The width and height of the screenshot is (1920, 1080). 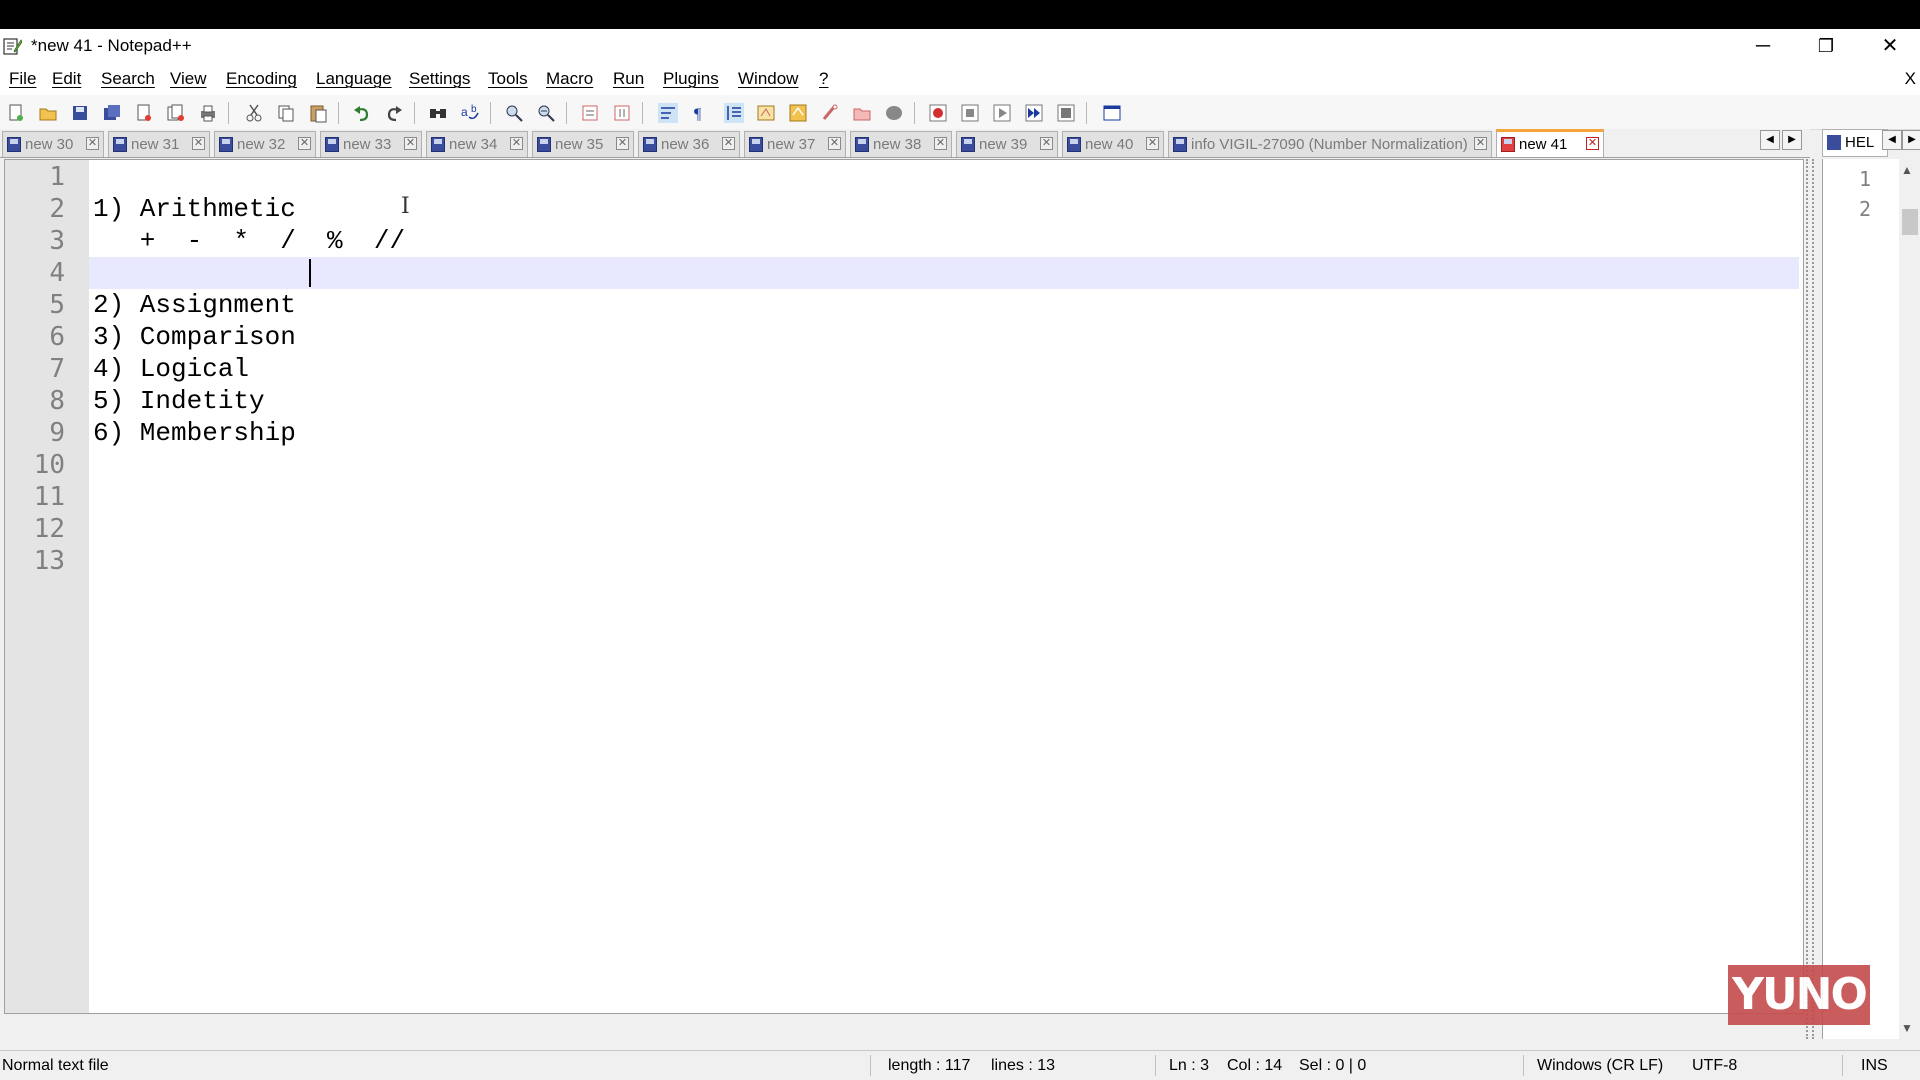 What do you see at coordinates (569, 79) in the screenshot?
I see `menu-macro: Macro` at bounding box center [569, 79].